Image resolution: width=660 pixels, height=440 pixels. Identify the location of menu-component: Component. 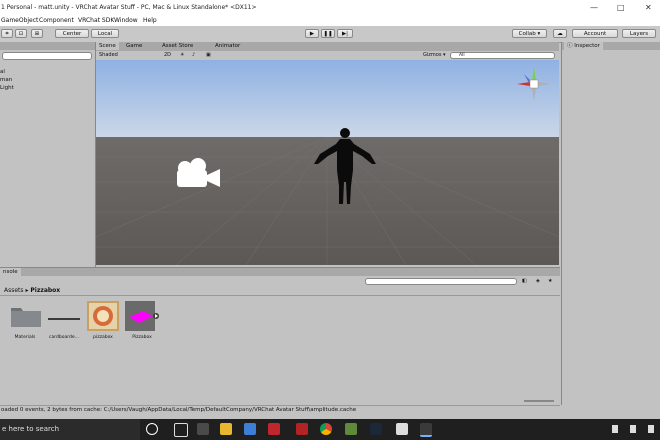
(56, 20).